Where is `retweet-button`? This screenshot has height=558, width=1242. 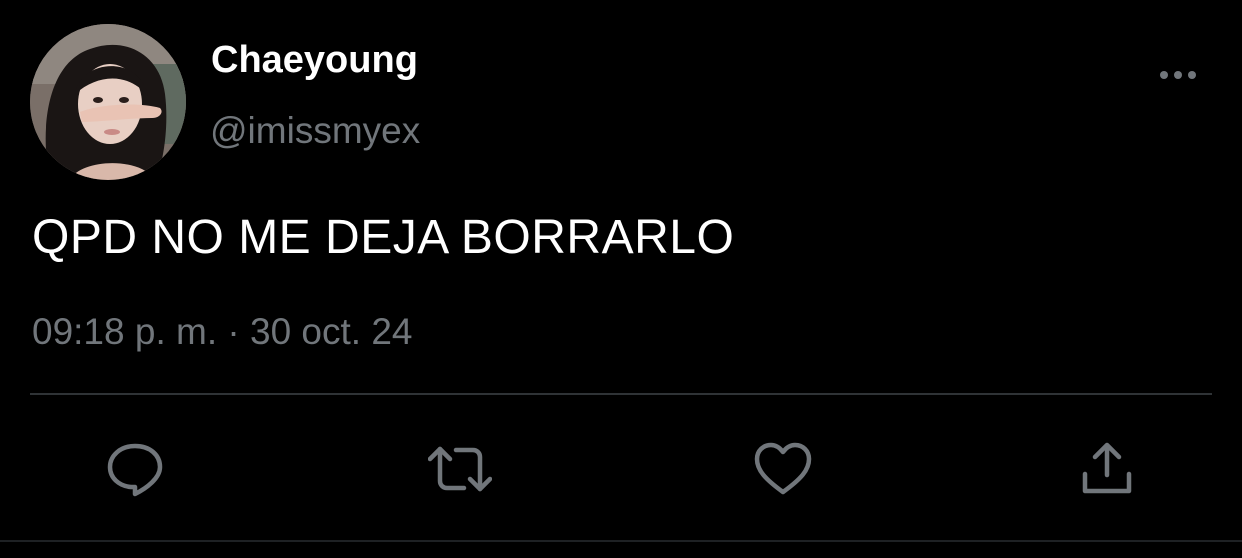 retweet-button is located at coordinates (460, 469).